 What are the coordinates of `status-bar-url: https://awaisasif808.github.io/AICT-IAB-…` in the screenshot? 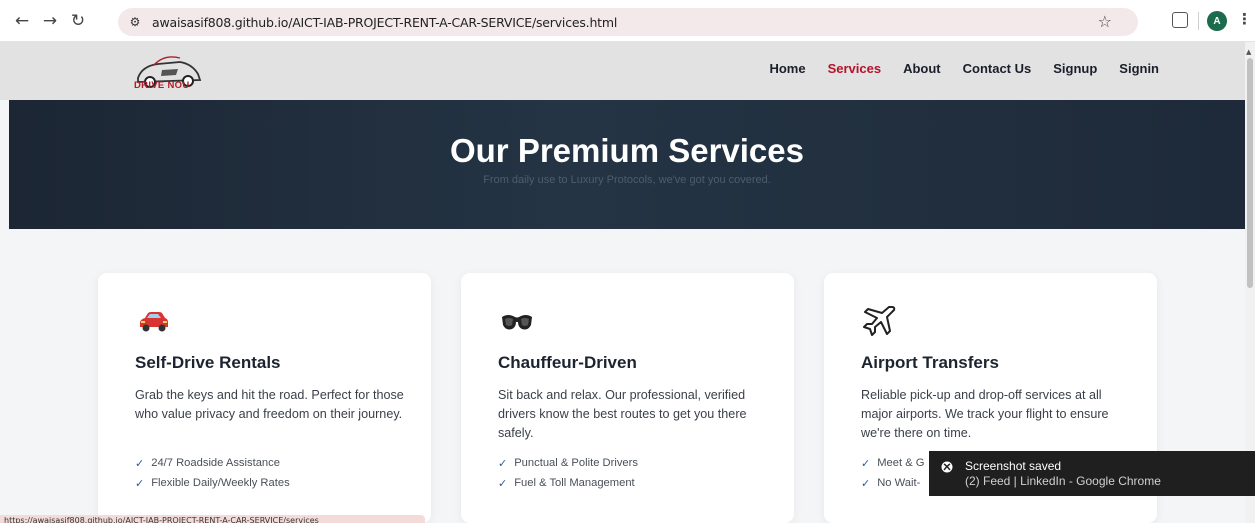 It's located at (212, 519).